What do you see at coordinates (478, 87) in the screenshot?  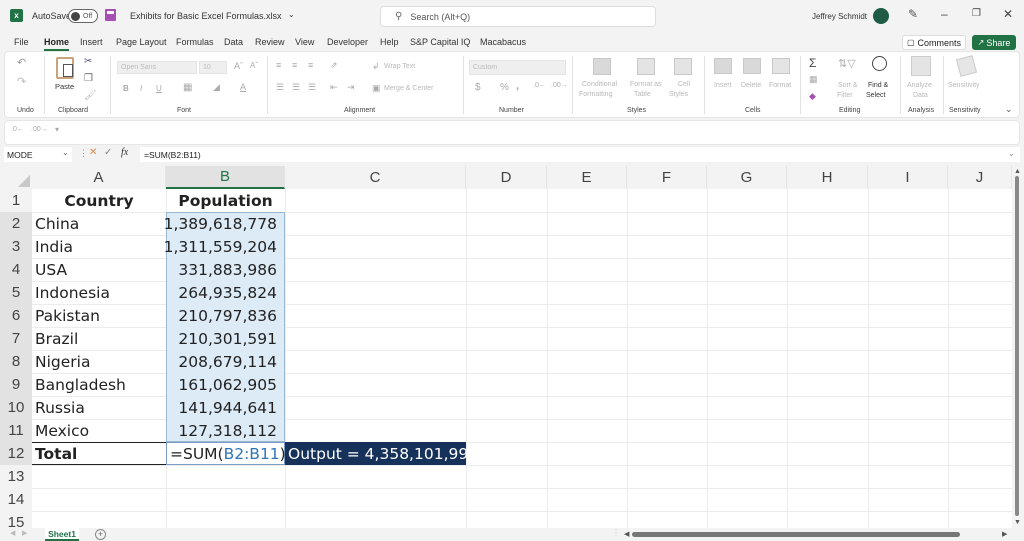 I see `currency-icon: $` at bounding box center [478, 87].